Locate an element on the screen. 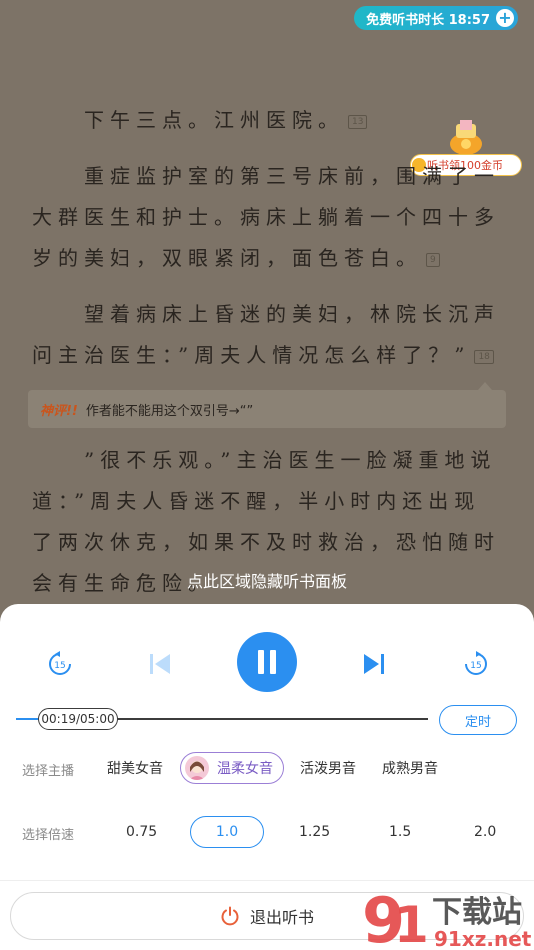 This screenshot has width=534, height=950. pause-icon is located at coordinates (267, 662).